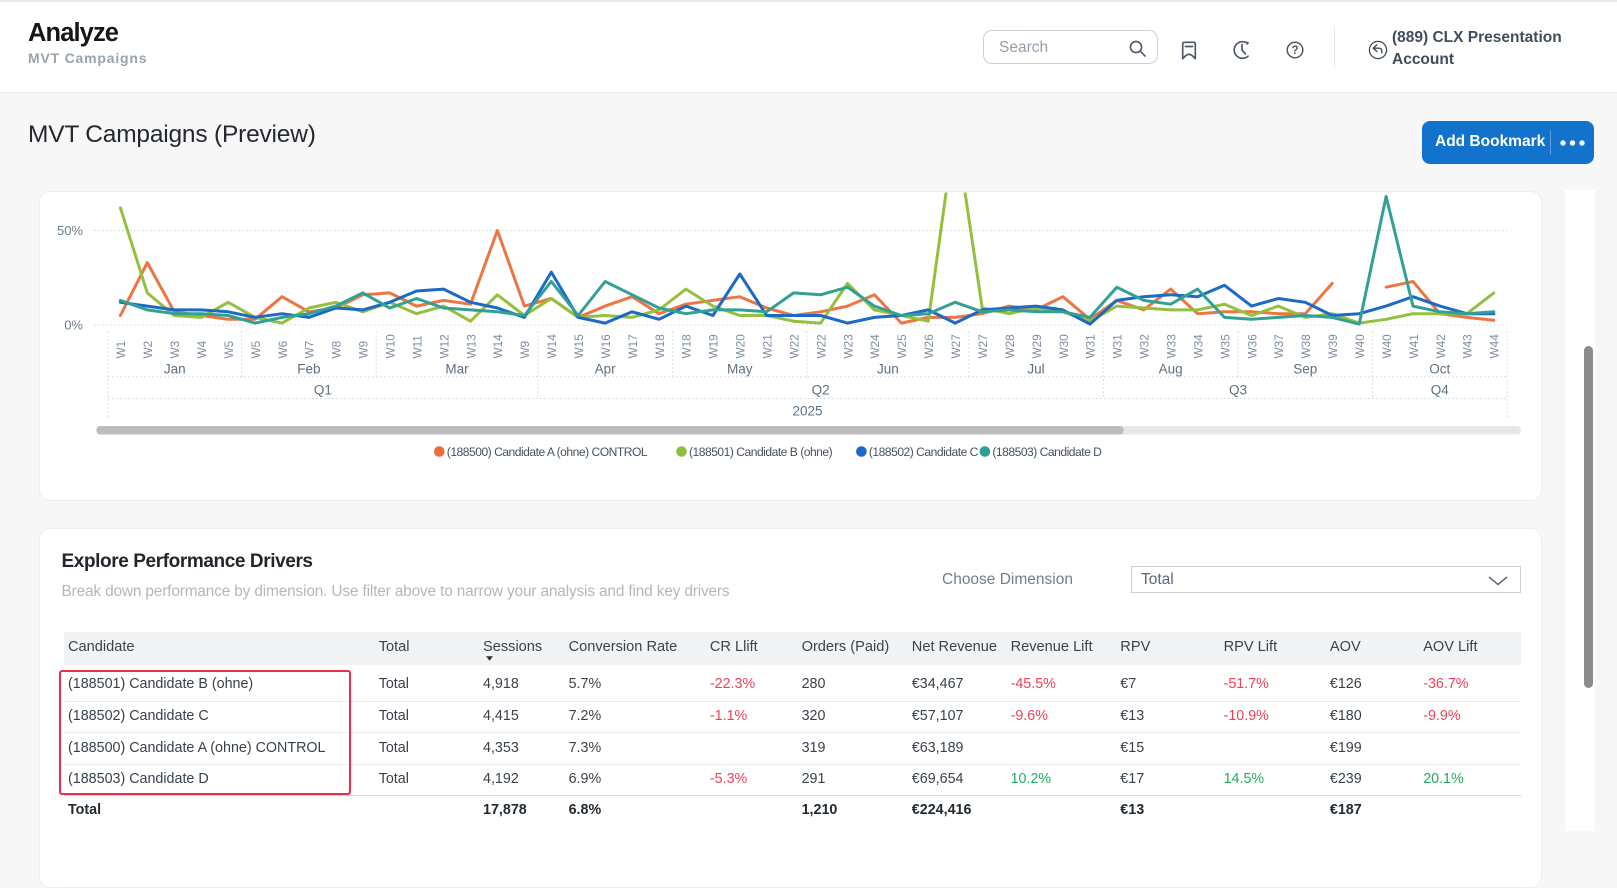  What do you see at coordinates (310, 349) in the screenshot?
I see `svg-text: W7` at bounding box center [310, 349].